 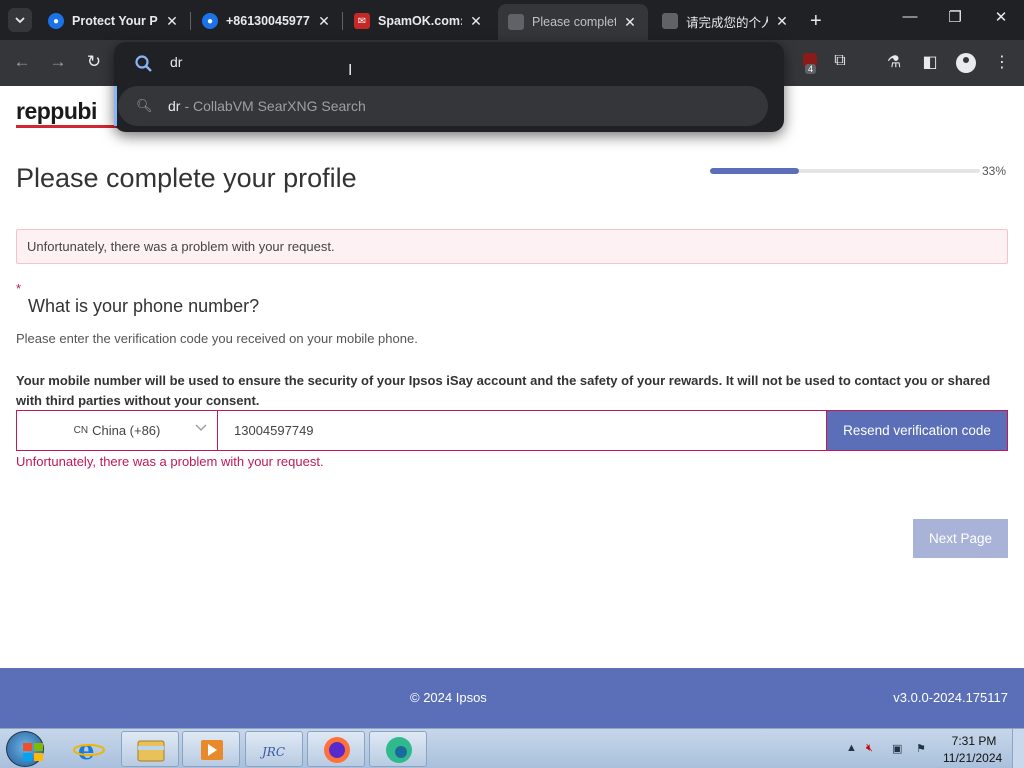 What do you see at coordinates (448, 697) in the screenshot?
I see `footer-copyright: © 2024 Ipsos` at bounding box center [448, 697].